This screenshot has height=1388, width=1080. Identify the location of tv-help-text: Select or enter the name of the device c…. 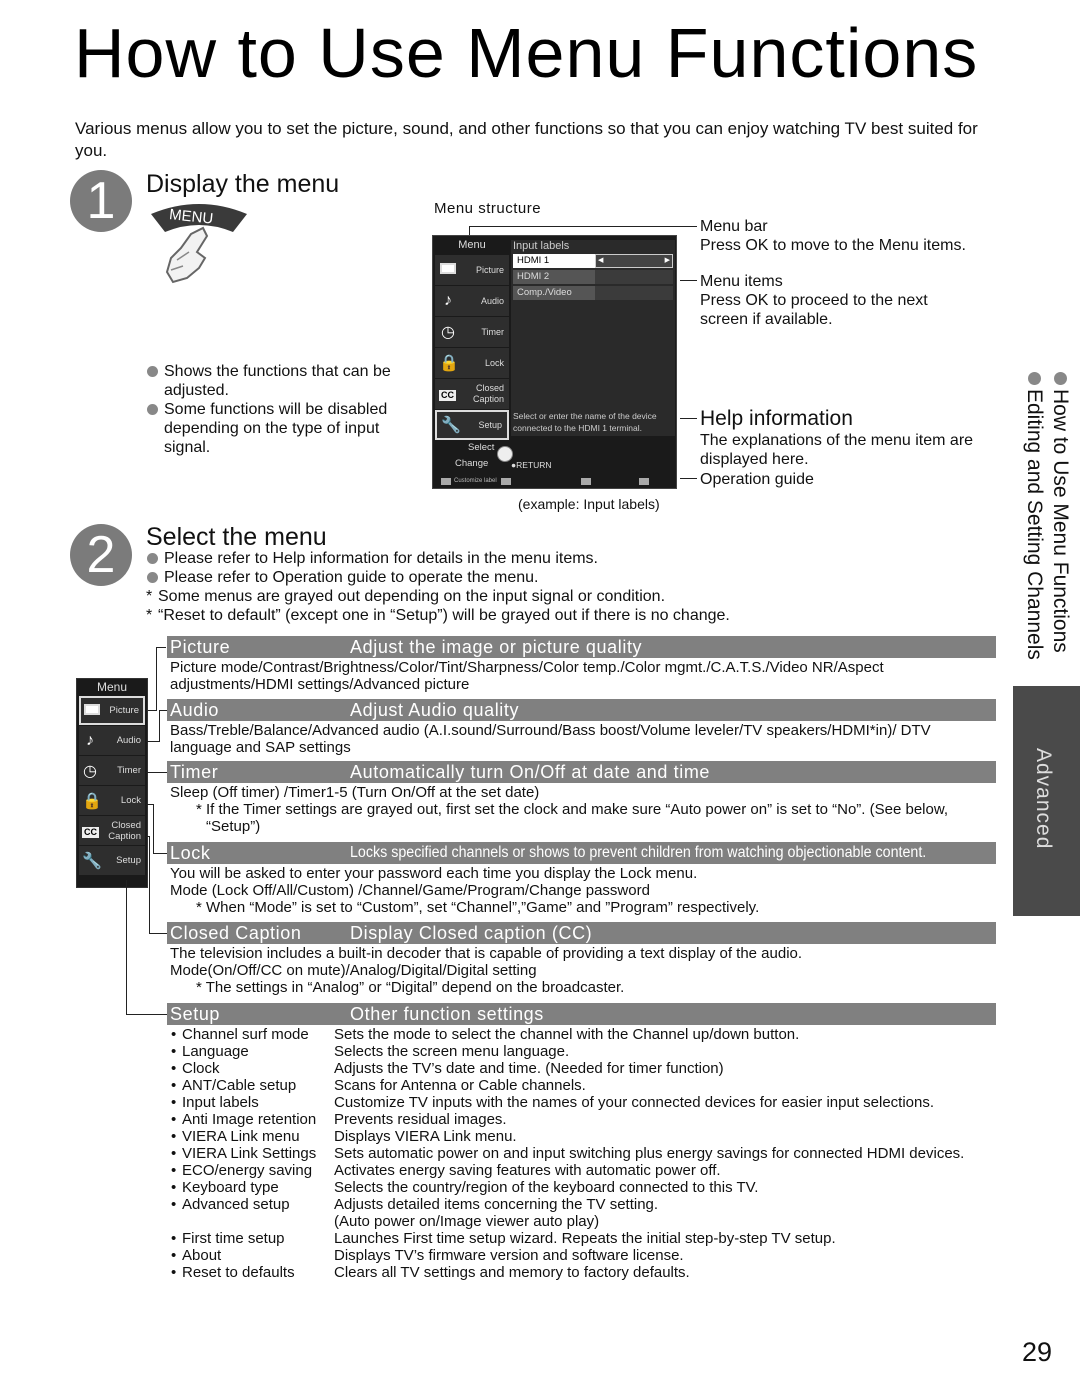
(585, 422).